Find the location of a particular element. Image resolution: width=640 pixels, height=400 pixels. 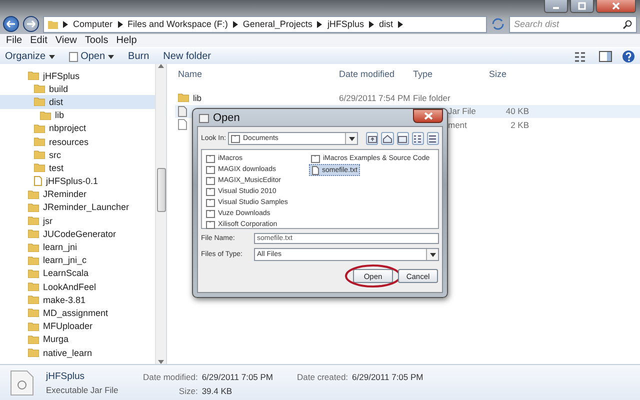

date-modified: 6/29/2011 7:54 PM is located at coordinates (374, 97).